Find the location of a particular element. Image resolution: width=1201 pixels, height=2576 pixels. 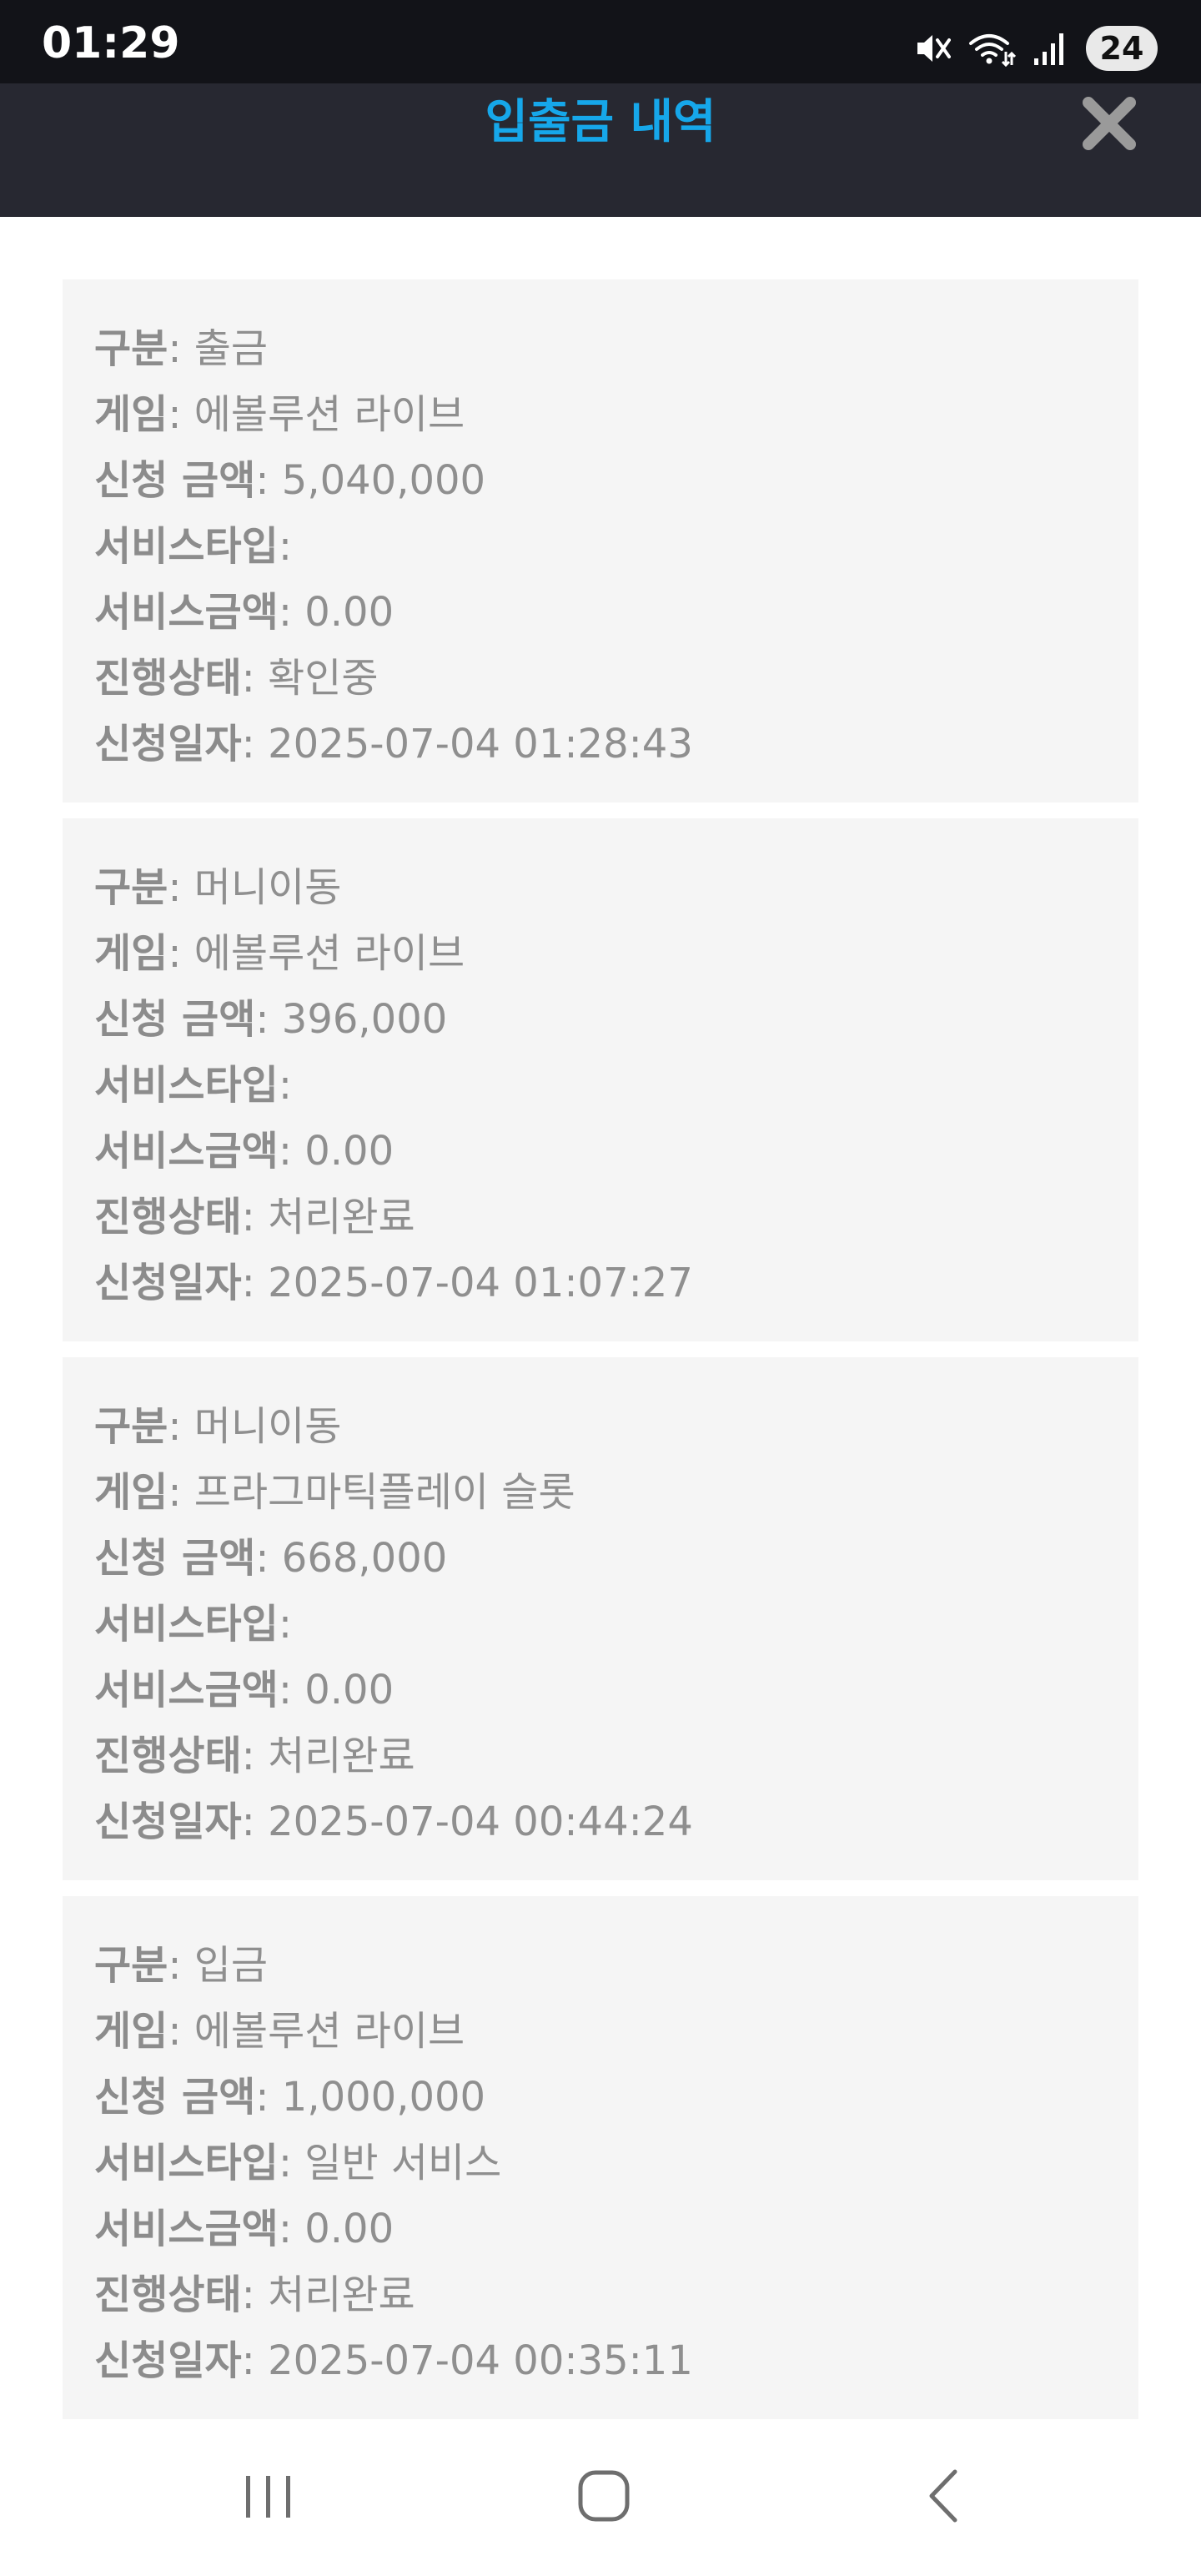

page-title: 입출금 내역 is located at coordinates (601, 122).